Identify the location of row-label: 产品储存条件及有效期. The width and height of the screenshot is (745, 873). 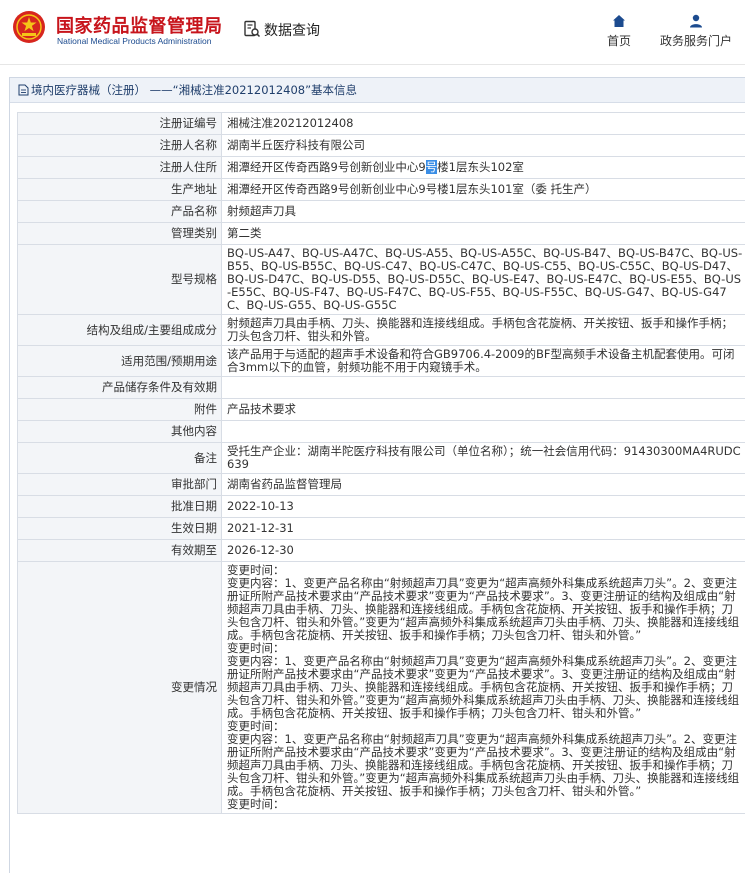
(120, 388).